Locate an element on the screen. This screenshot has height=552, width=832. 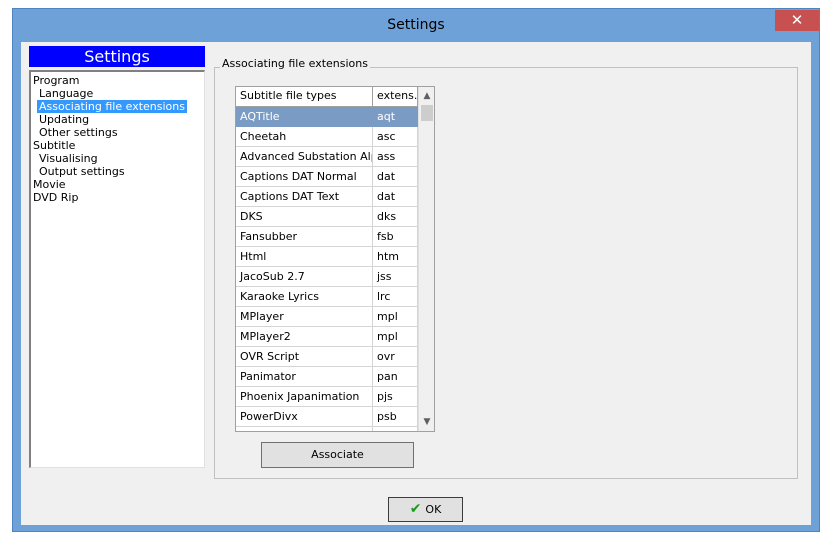
table-row: AQTitle aqt is located at coordinates (327, 117).